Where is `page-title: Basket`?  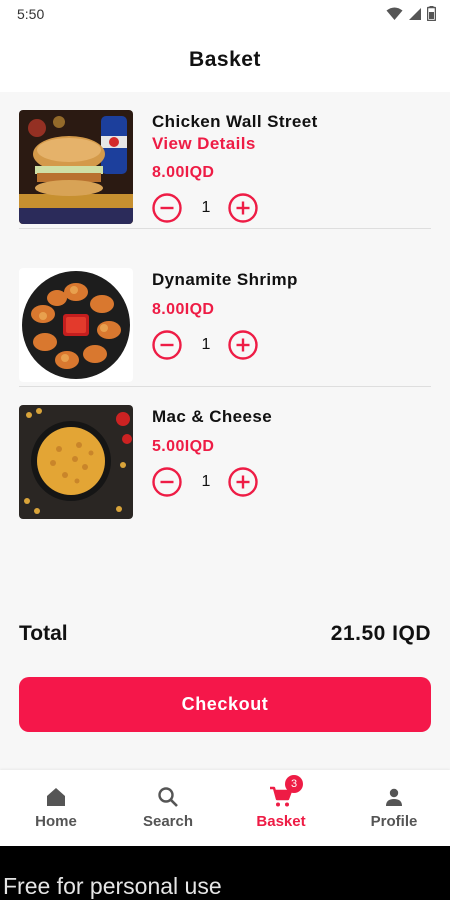
page-title: Basket is located at coordinates (225, 59).